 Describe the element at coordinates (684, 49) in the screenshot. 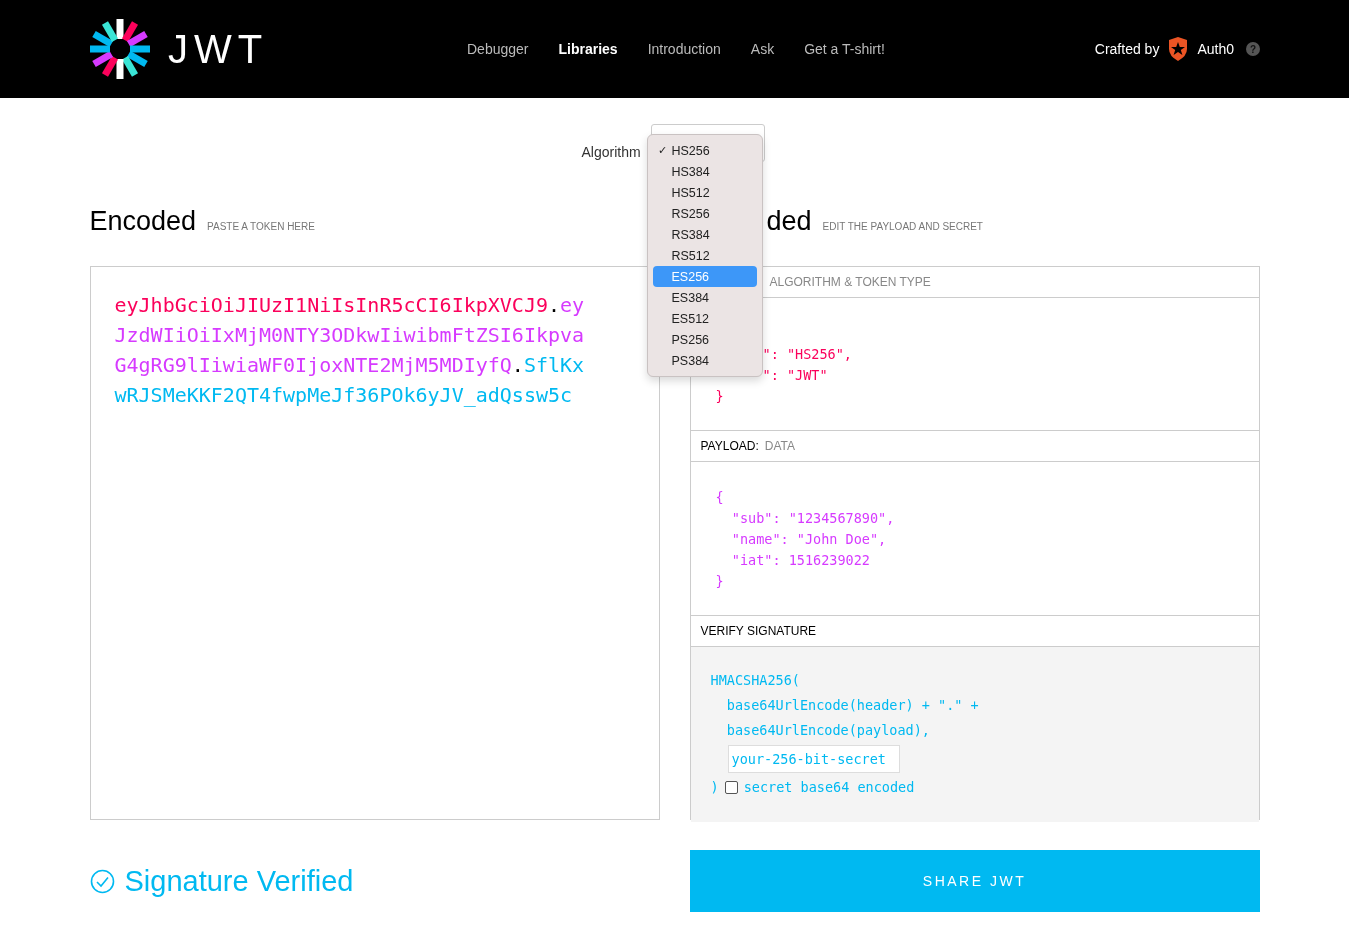

I see `nav-link: Introduction` at that location.